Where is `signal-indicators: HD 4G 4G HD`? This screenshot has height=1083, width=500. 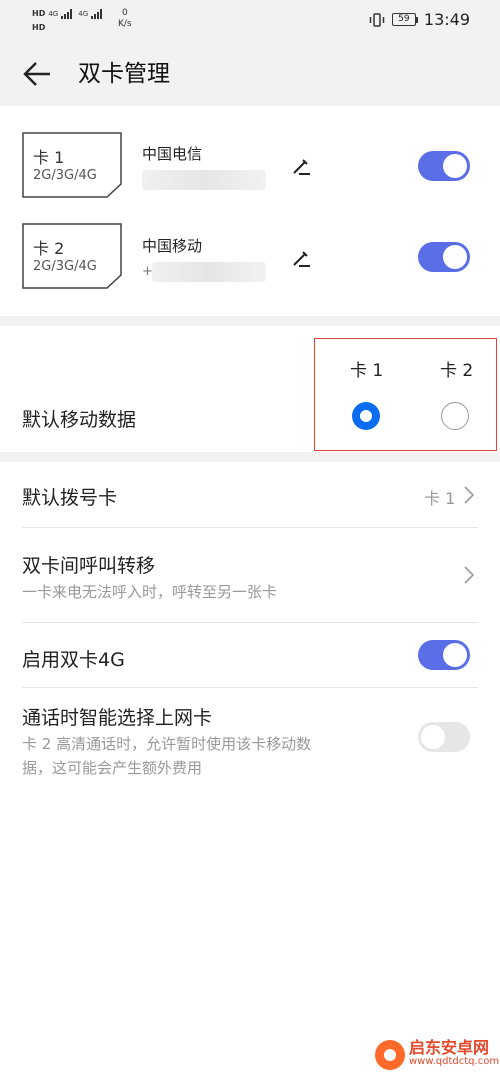
signal-indicators: HD 4G 4G HD is located at coordinates (67, 21).